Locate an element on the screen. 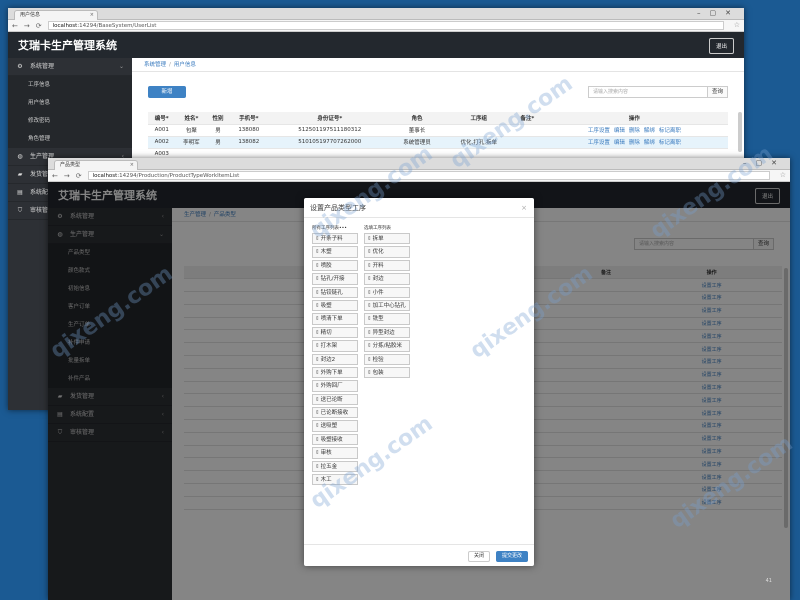 The height and width of the screenshot is (600, 800). process-item: ⇕喷清下单 is located at coordinates (335, 319).